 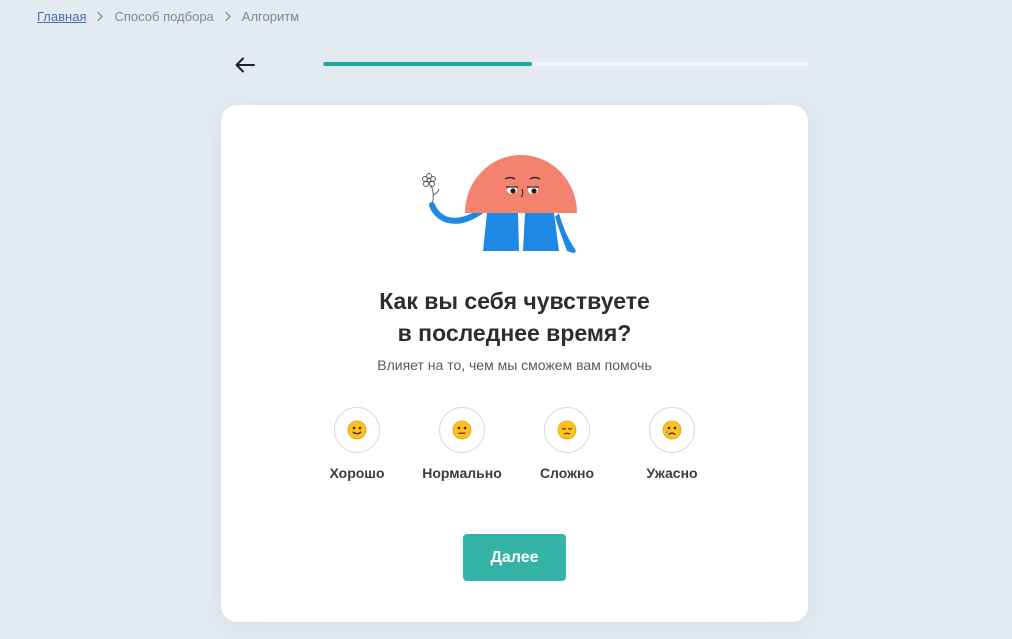 I want to click on flower-icon, so click(x=431, y=189).